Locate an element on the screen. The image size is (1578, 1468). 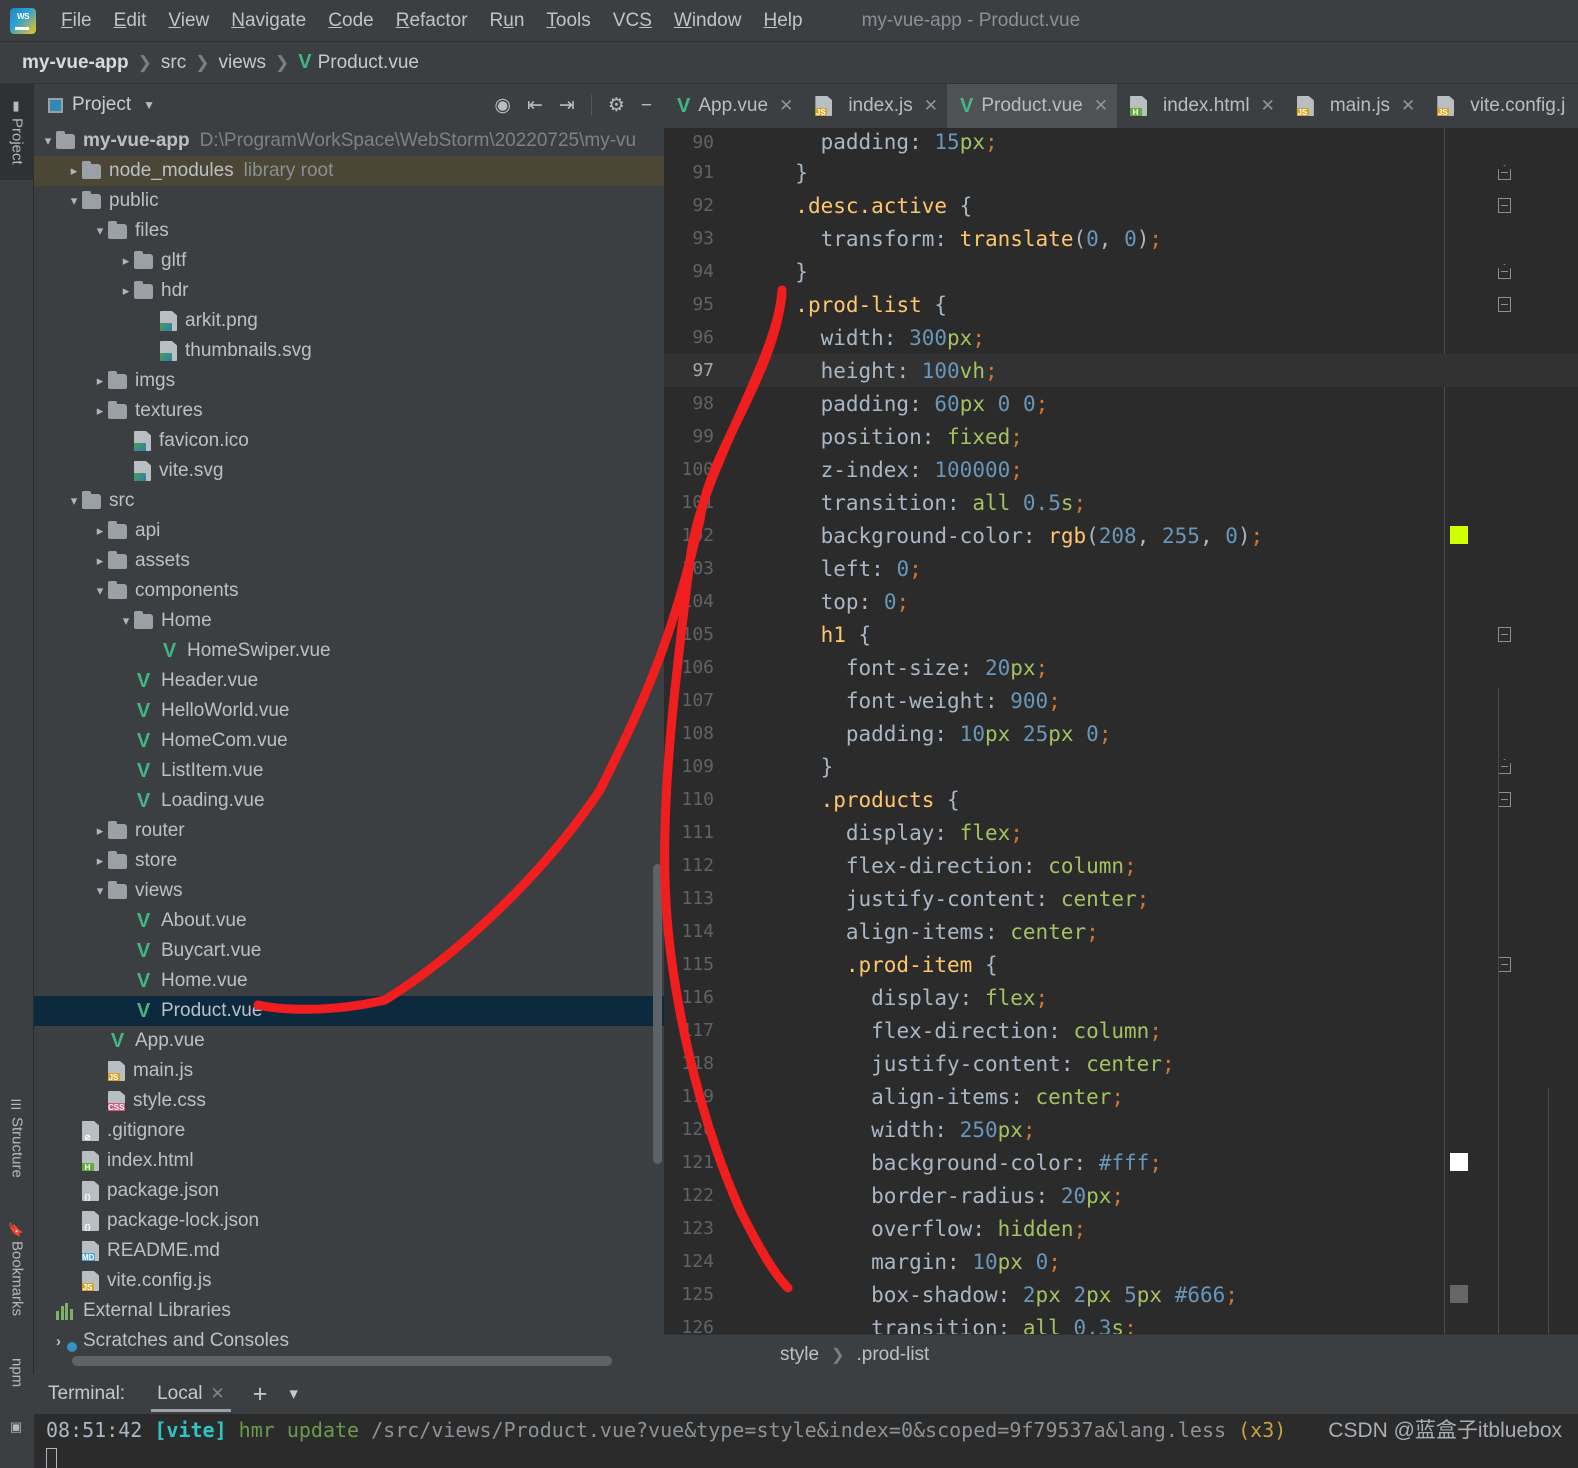
breadcrumb-item-0: my-vue-app is located at coordinates (75, 63).